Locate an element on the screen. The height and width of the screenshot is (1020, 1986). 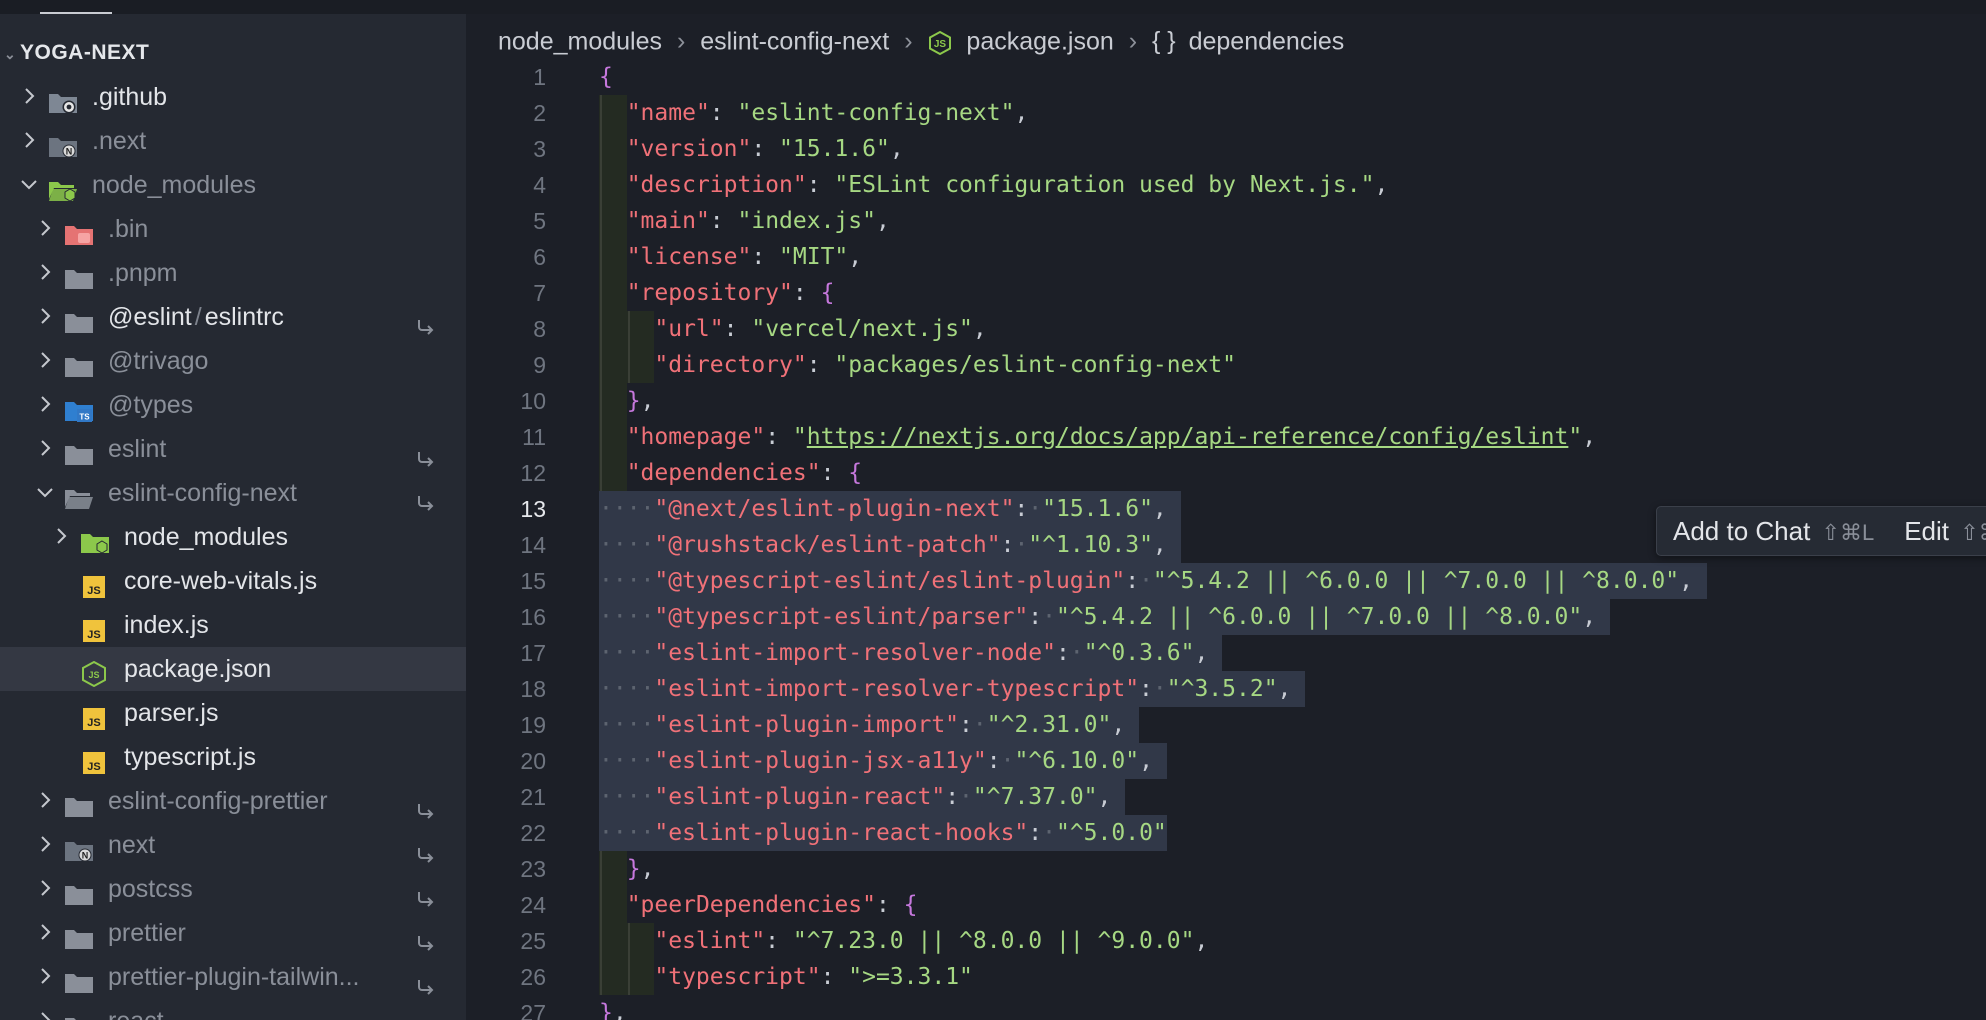
breadcrumb-item-package-json: package.json is located at coordinates (1039, 41).